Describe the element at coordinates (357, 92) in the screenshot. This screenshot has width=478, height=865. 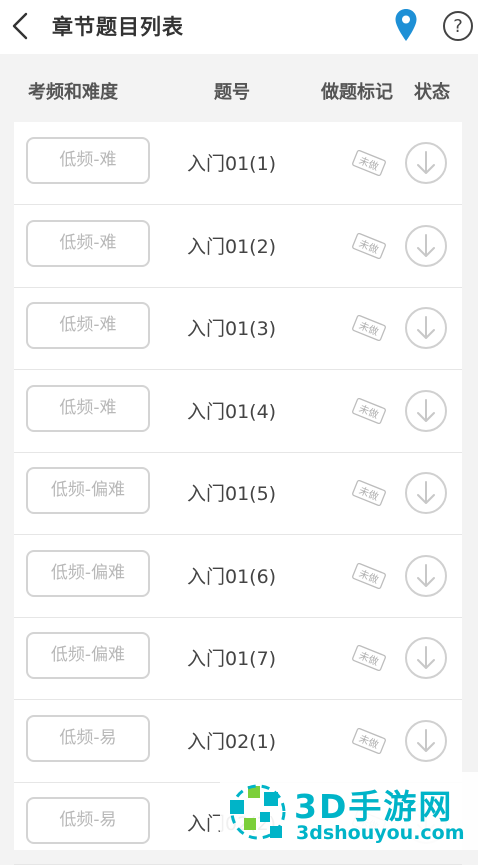
I see `column-mark: 做题标记` at that location.